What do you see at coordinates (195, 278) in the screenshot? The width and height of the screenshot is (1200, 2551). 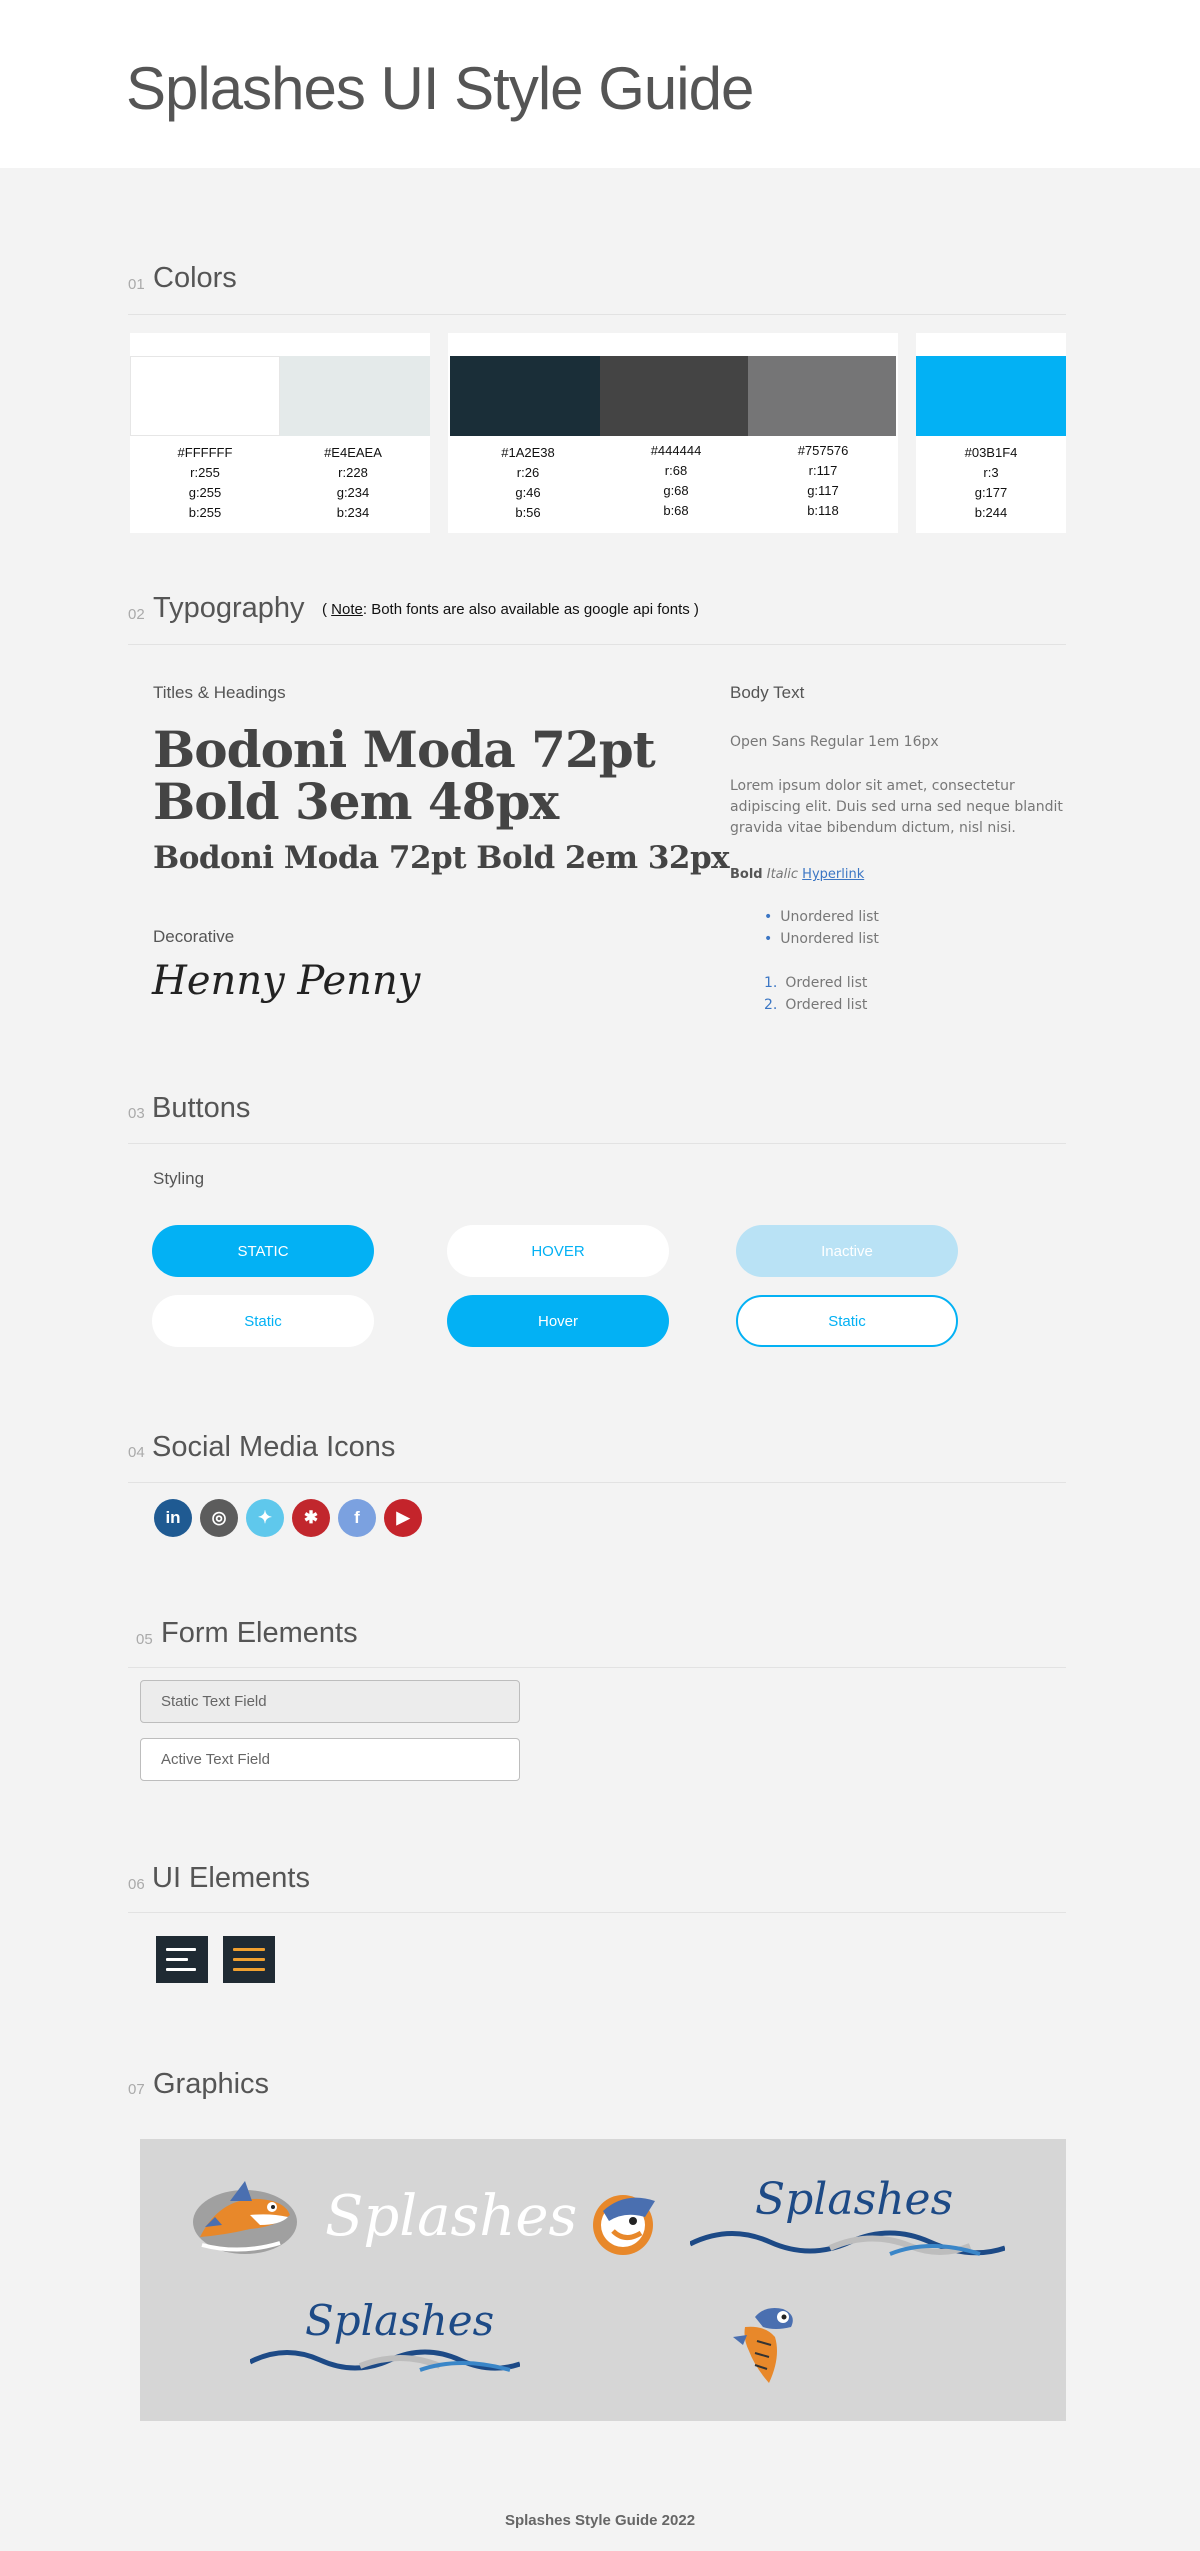 I see `section-title-colors: Colors` at bounding box center [195, 278].